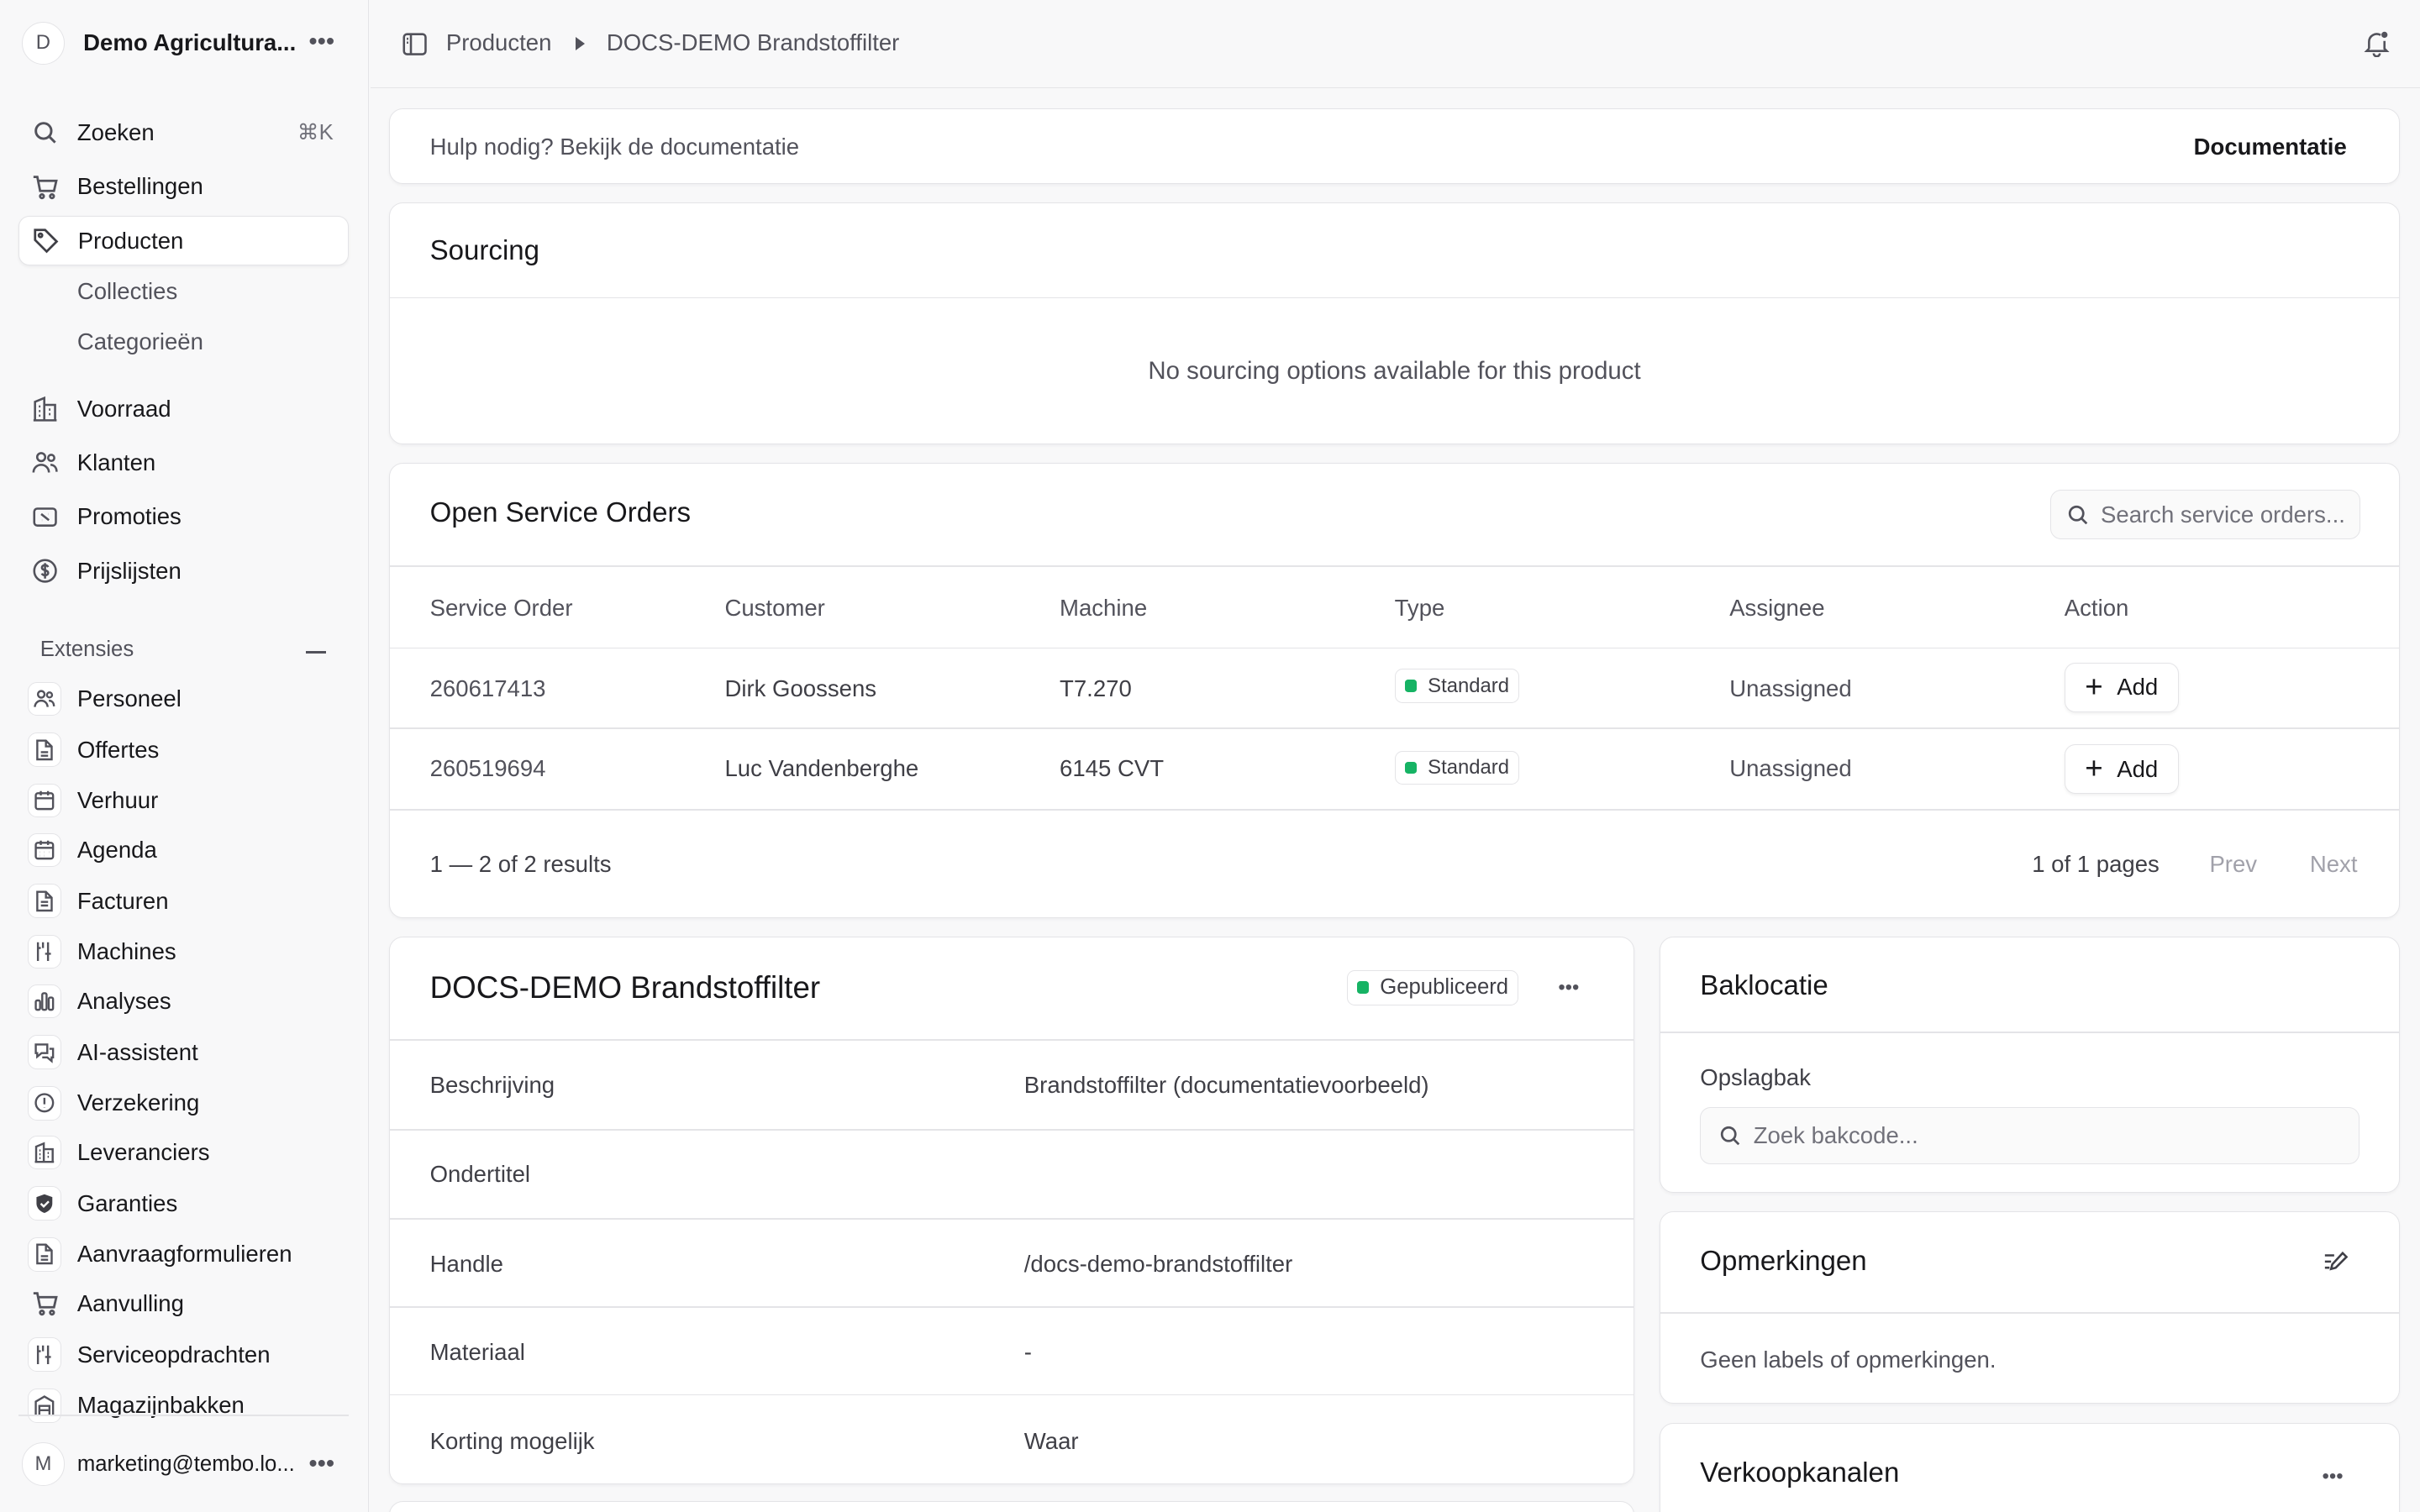 The image size is (2420, 1512). I want to click on search-label: Zoeken, so click(116, 131).